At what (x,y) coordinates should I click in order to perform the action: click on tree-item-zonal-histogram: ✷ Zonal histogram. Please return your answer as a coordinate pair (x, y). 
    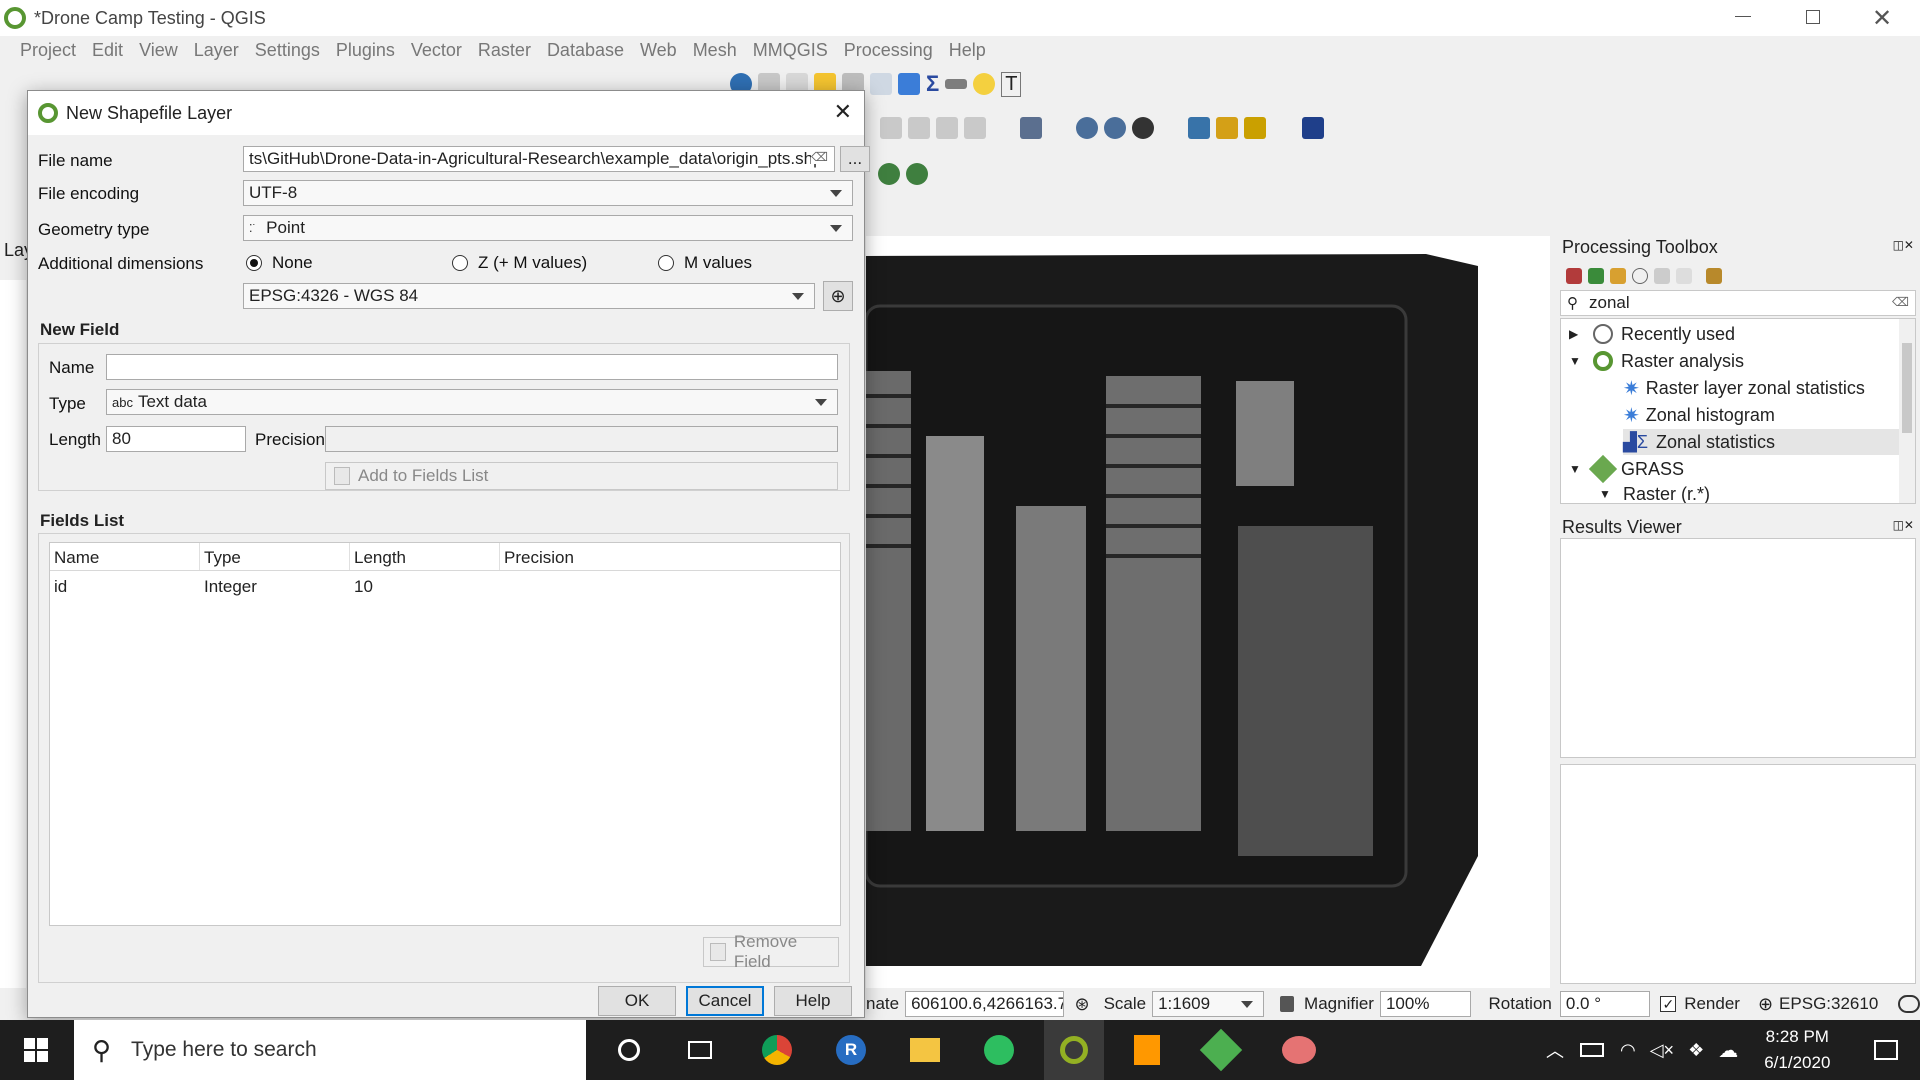
    Looking at the image, I should click on (1768, 415).